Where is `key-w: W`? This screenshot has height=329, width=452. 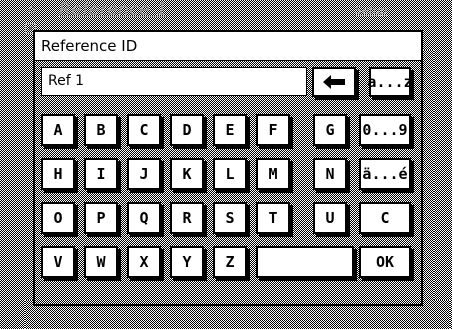 key-w: W is located at coordinates (101, 262).